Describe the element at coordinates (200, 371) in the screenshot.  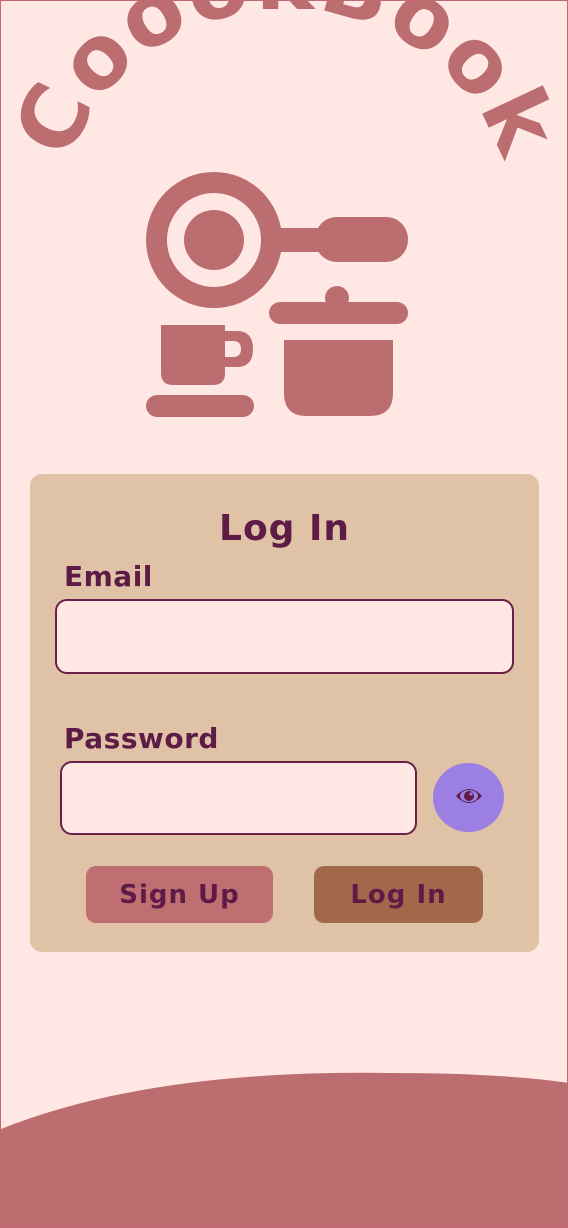
I see `coffee-cup-icon` at that location.